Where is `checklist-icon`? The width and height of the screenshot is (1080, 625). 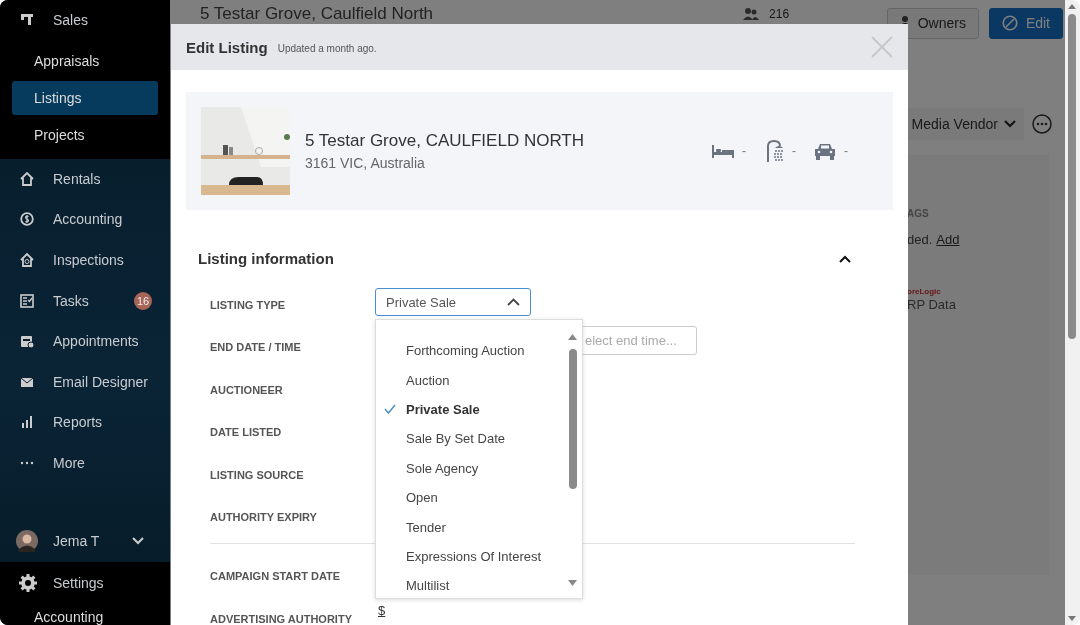
checklist-icon is located at coordinates (27, 300).